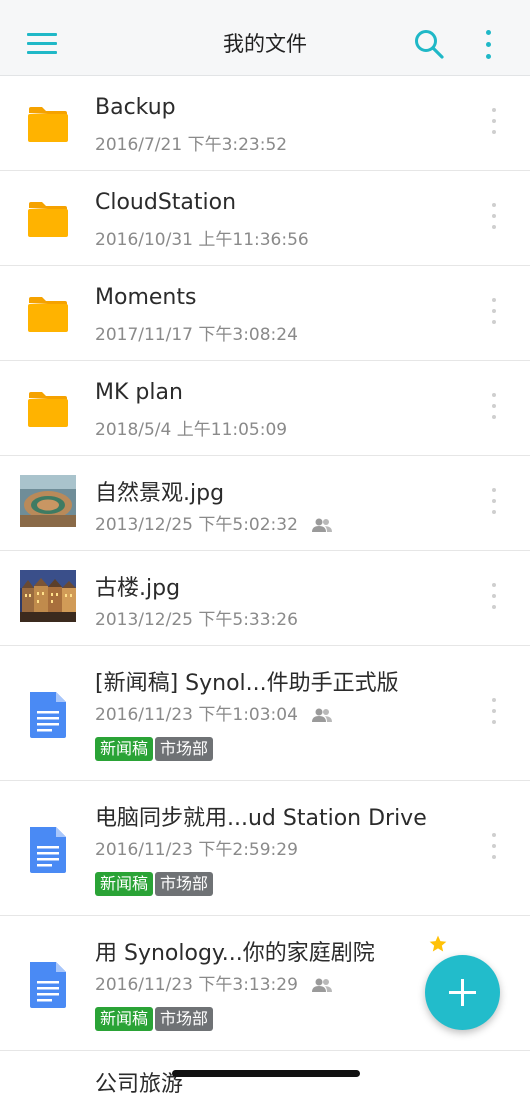  I want to click on file-name: MK plan, so click(139, 392).